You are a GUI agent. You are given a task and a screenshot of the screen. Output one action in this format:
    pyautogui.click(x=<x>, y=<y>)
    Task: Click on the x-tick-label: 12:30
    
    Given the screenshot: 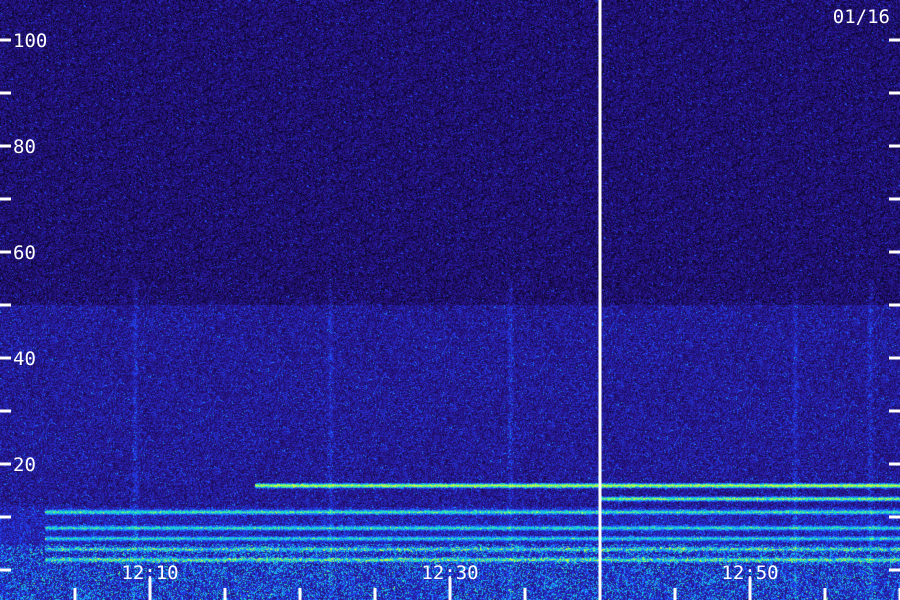 What is the action you would take?
    pyautogui.click(x=449, y=573)
    